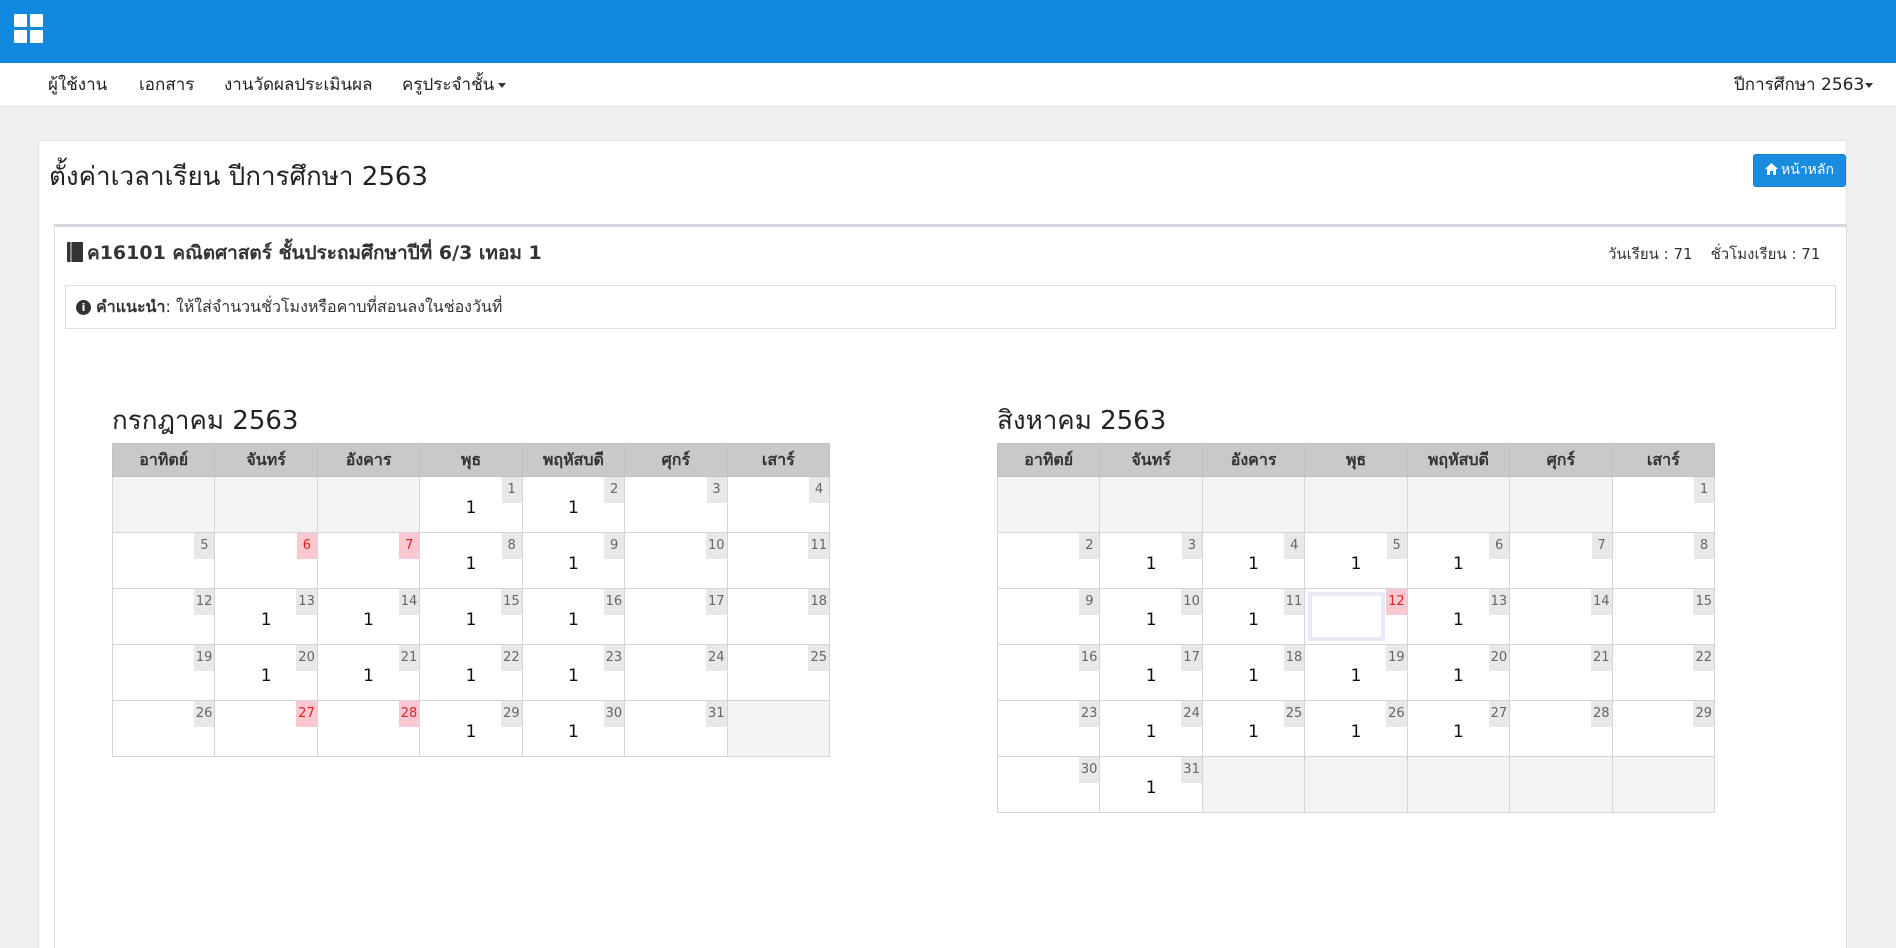 This screenshot has width=1896, height=948. What do you see at coordinates (1346, 616) in the screenshot?
I see `hours-input` at bounding box center [1346, 616].